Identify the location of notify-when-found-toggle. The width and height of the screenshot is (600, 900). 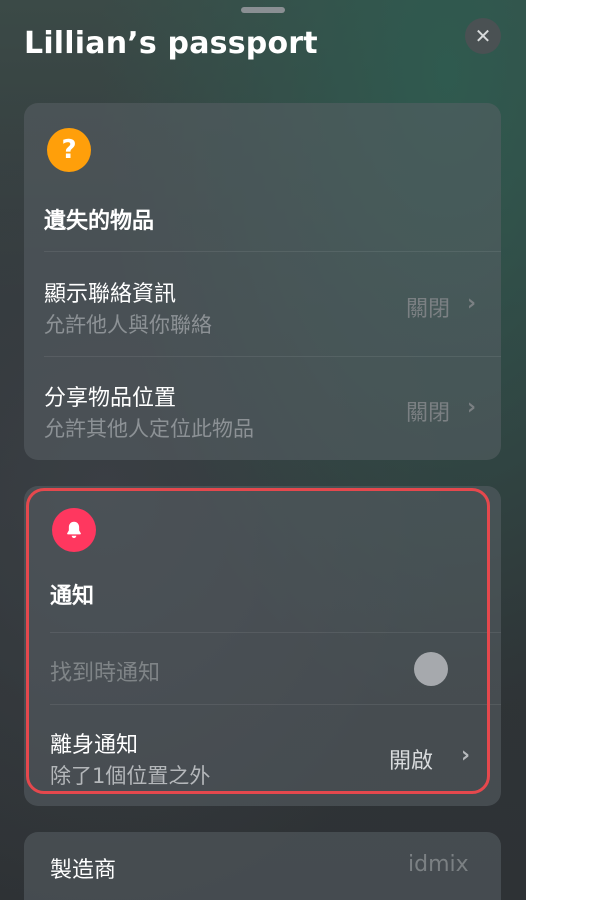
(431, 669).